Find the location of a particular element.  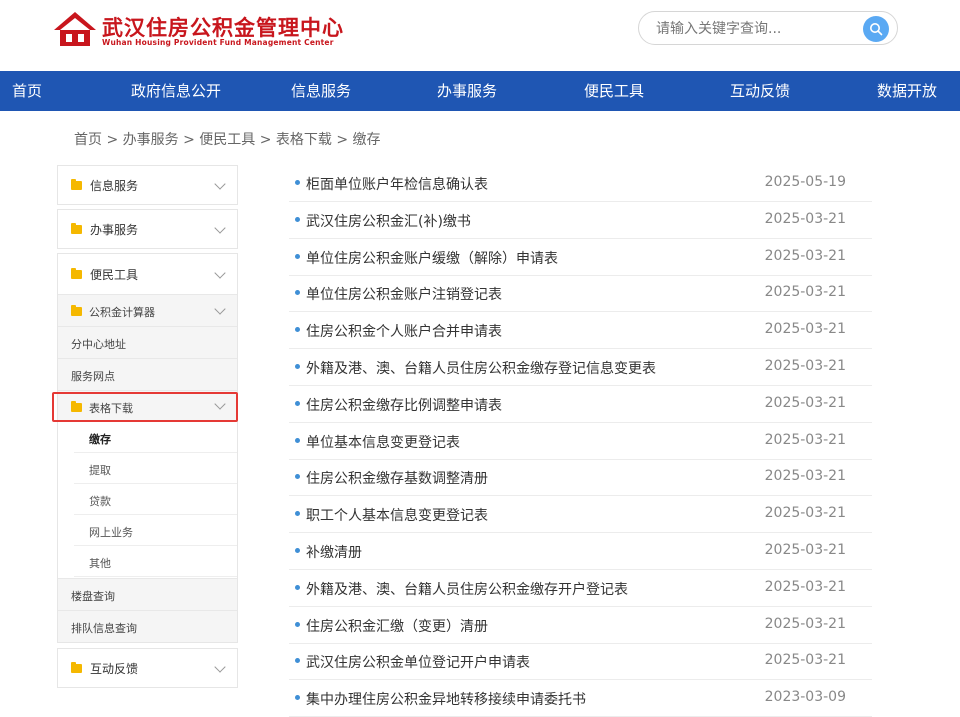

list-item: 武汉住房公积金单位登记开户申请表 2025-03-21 is located at coordinates (580, 662).